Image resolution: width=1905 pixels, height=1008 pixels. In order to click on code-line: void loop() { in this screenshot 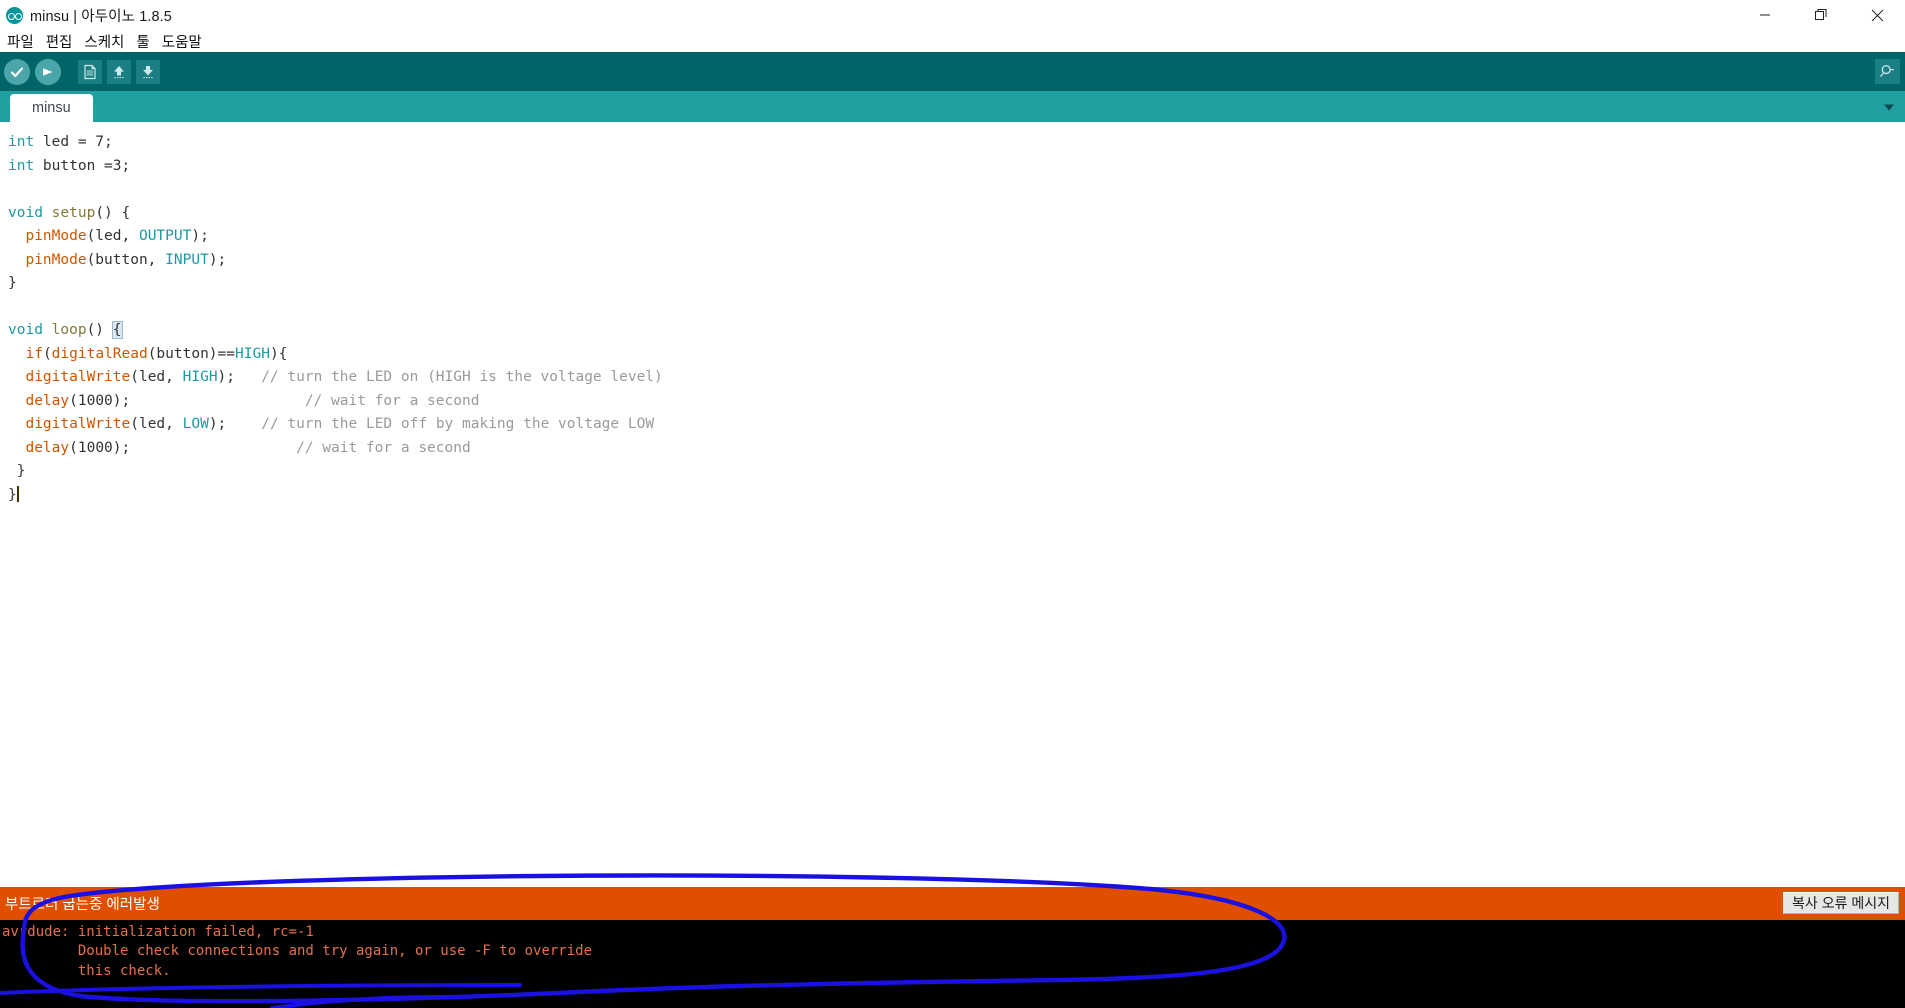, I will do `click(956, 331)`.